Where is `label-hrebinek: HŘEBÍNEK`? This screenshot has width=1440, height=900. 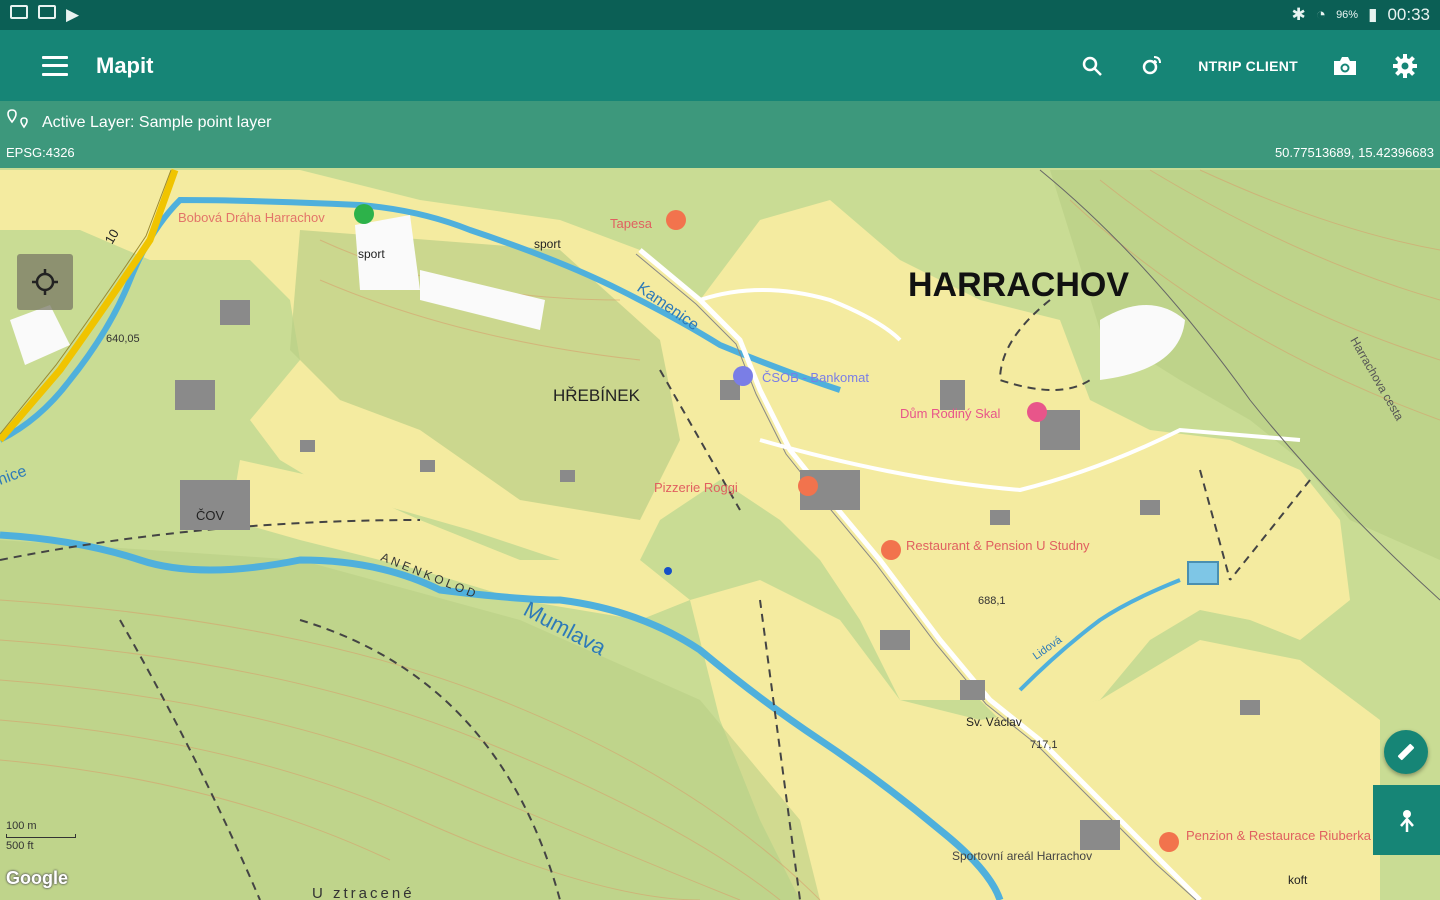
label-hrebinek: HŘEBÍNEK is located at coordinates (597, 395).